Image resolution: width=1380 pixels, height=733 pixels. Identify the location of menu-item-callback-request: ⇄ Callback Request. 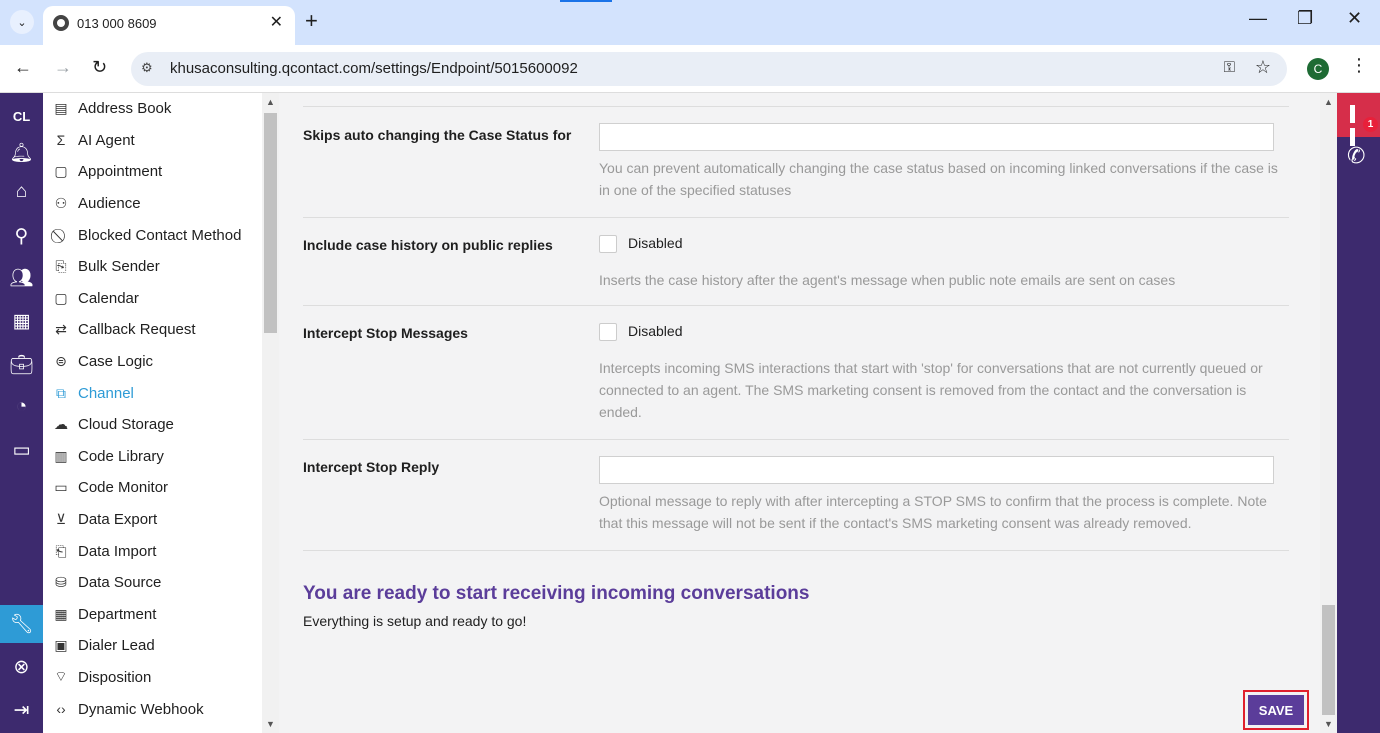
(152, 330).